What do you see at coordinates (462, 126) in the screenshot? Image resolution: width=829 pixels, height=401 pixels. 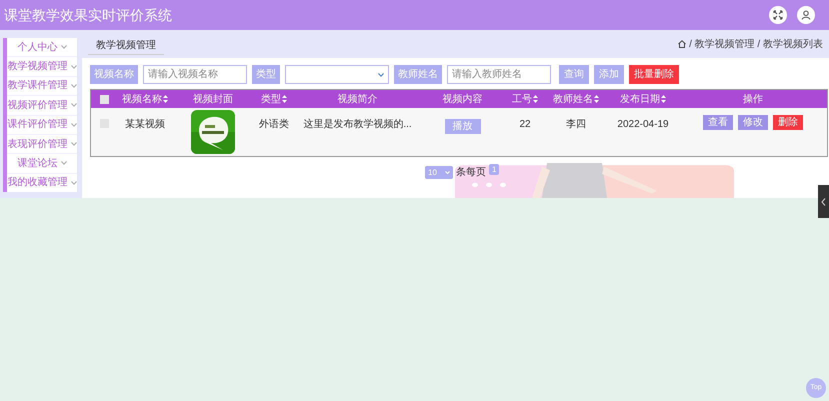 I see `play-button: 播放` at bounding box center [462, 126].